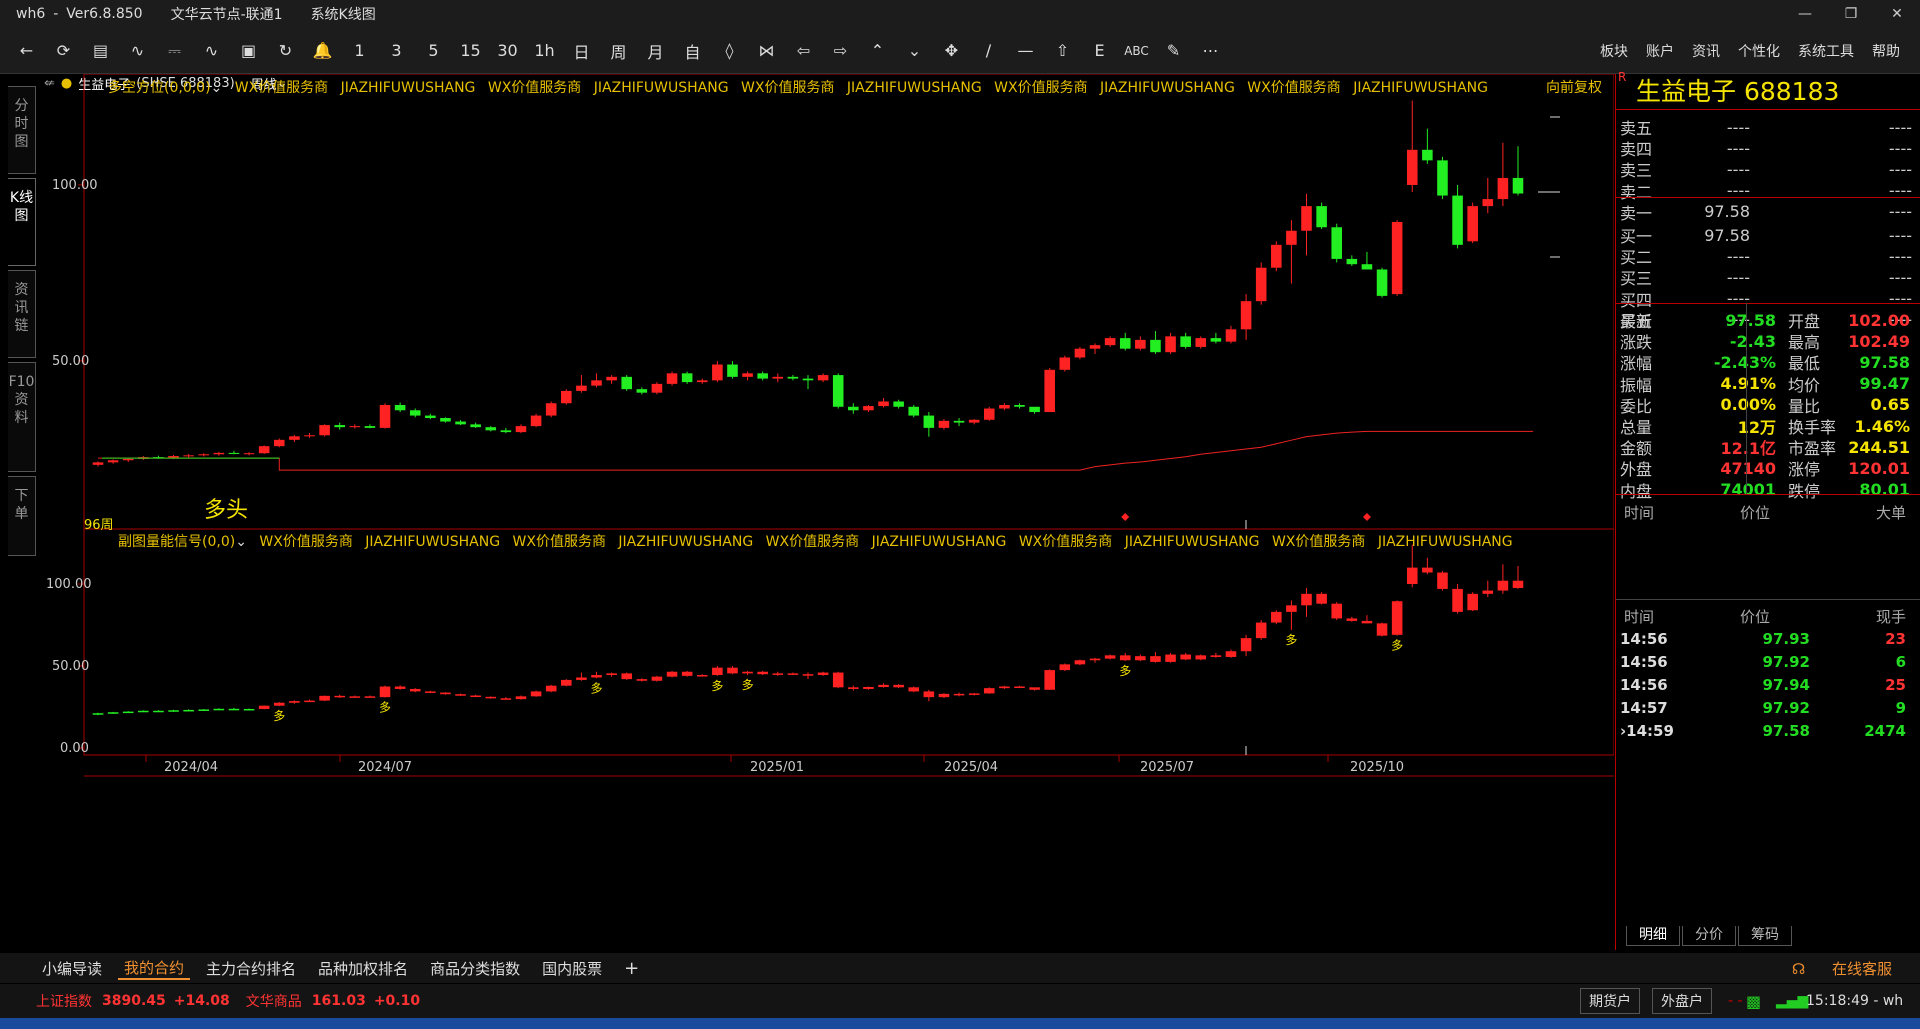  What do you see at coordinates (766, 51) in the screenshot?
I see `zoom-out-icon: ⋈` at bounding box center [766, 51].